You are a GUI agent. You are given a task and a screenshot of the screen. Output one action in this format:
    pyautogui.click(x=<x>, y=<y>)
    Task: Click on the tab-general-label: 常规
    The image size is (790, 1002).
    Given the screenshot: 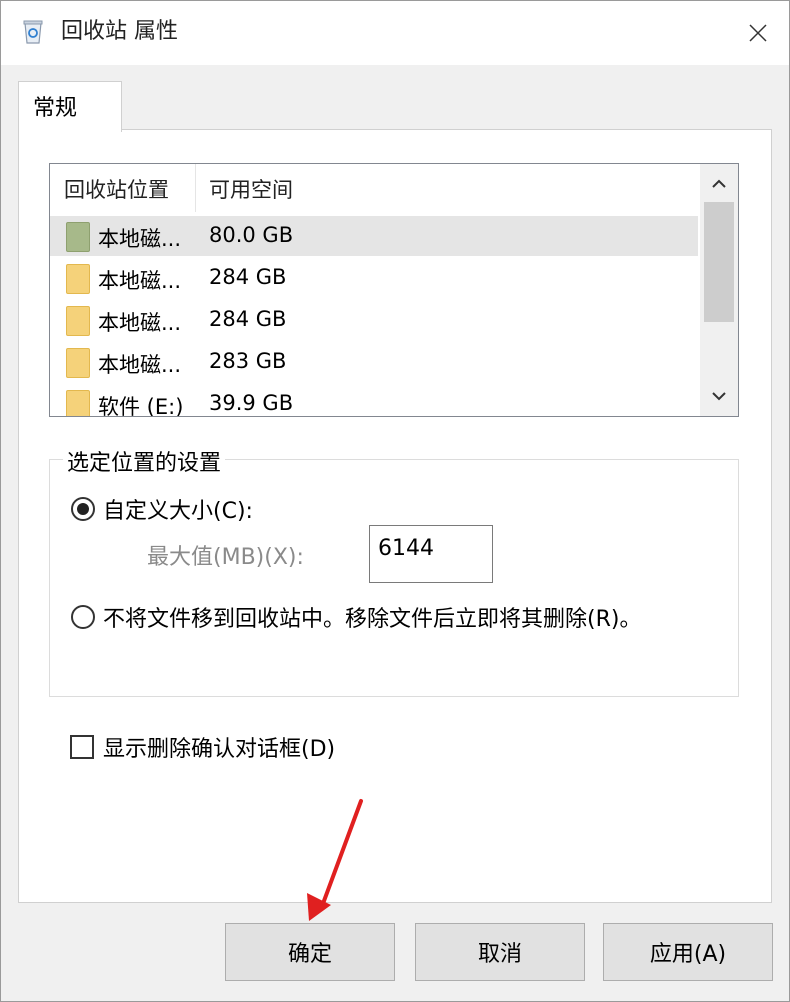 What is the action you would take?
    pyautogui.click(x=55, y=108)
    